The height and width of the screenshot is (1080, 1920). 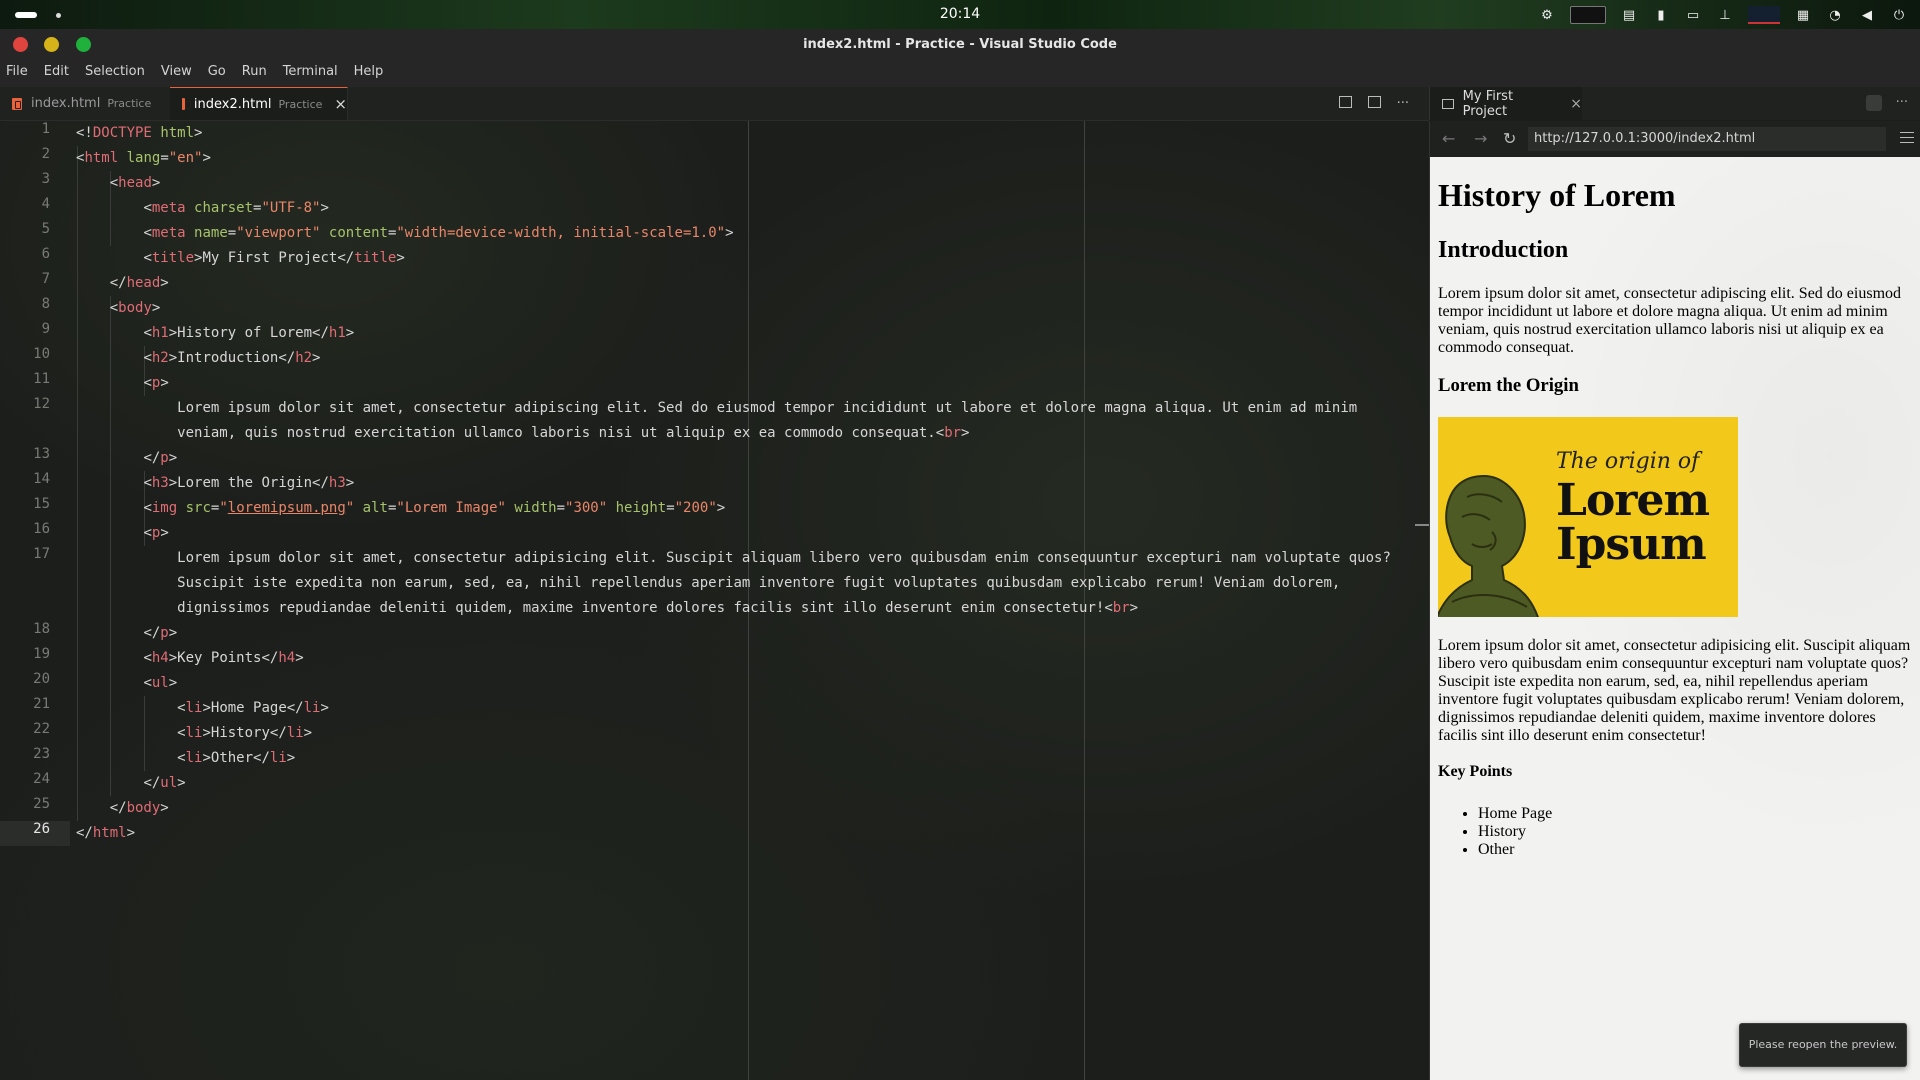 I want to click on code-line: </head>, so click(x=139, y=283).